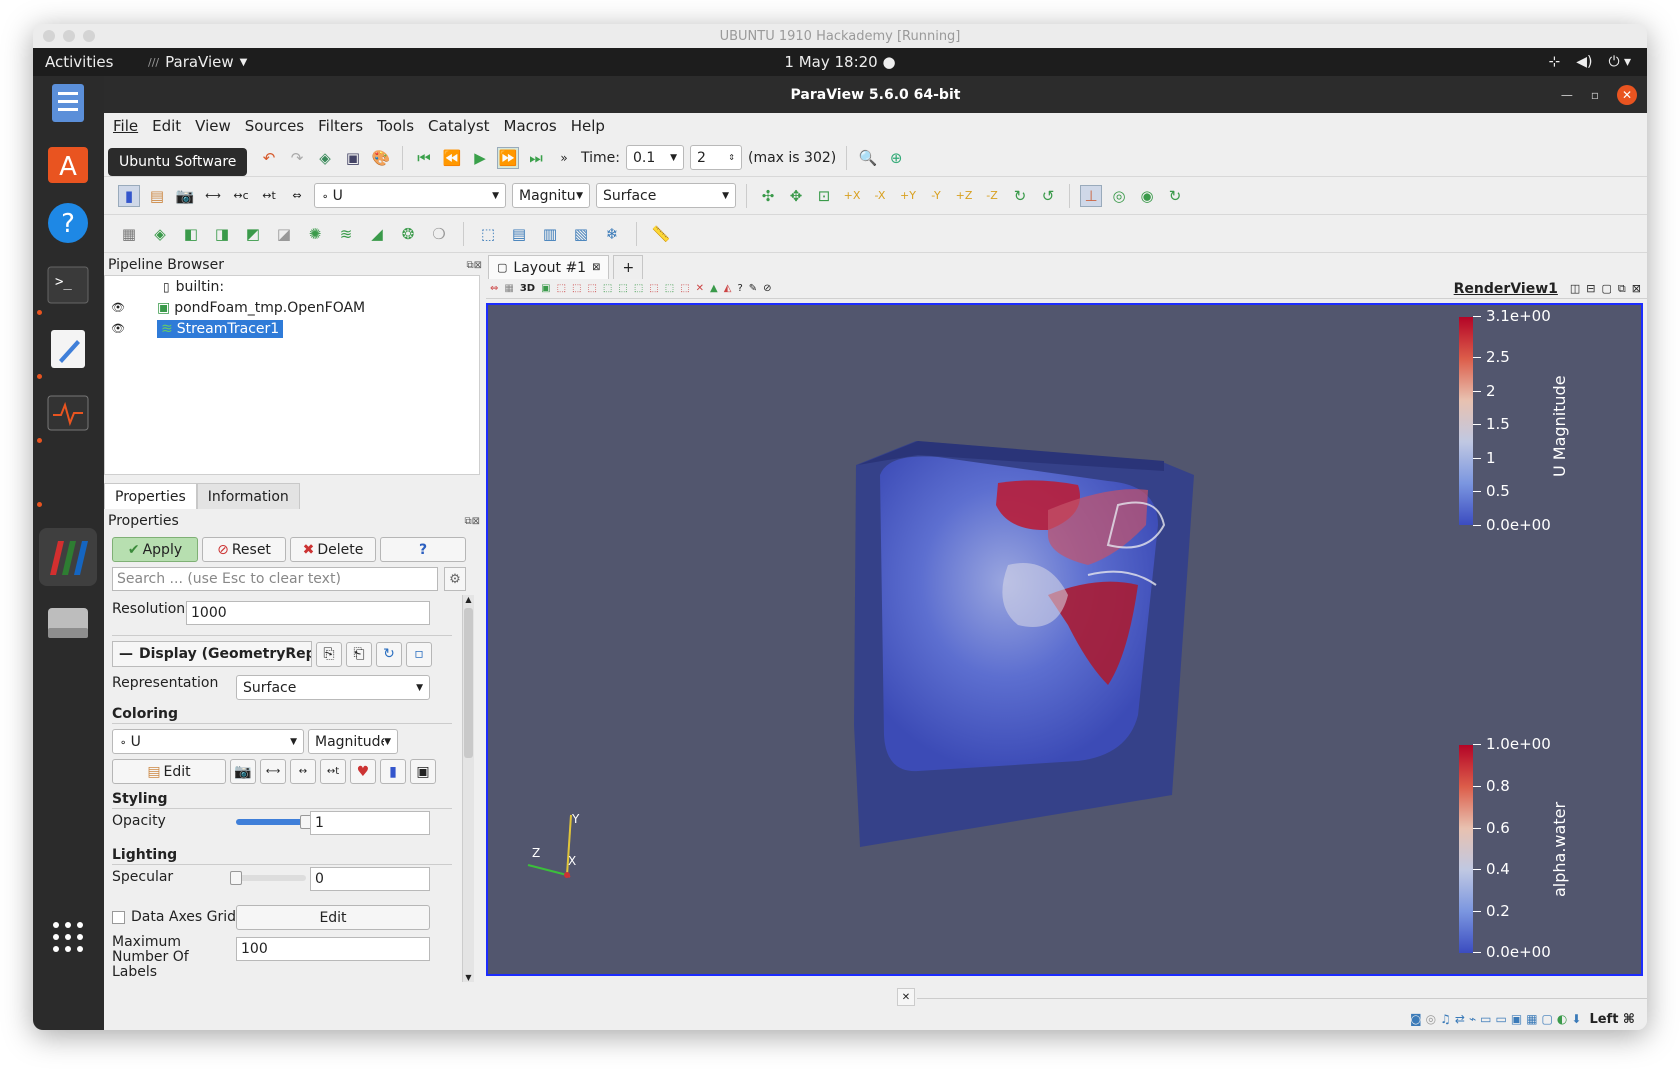 This screenshot has width=1680, height=1073. Describe the element at coordinates (157, 196) in the screenshot. I see `edit-colormap-icon: ▤` at that location.